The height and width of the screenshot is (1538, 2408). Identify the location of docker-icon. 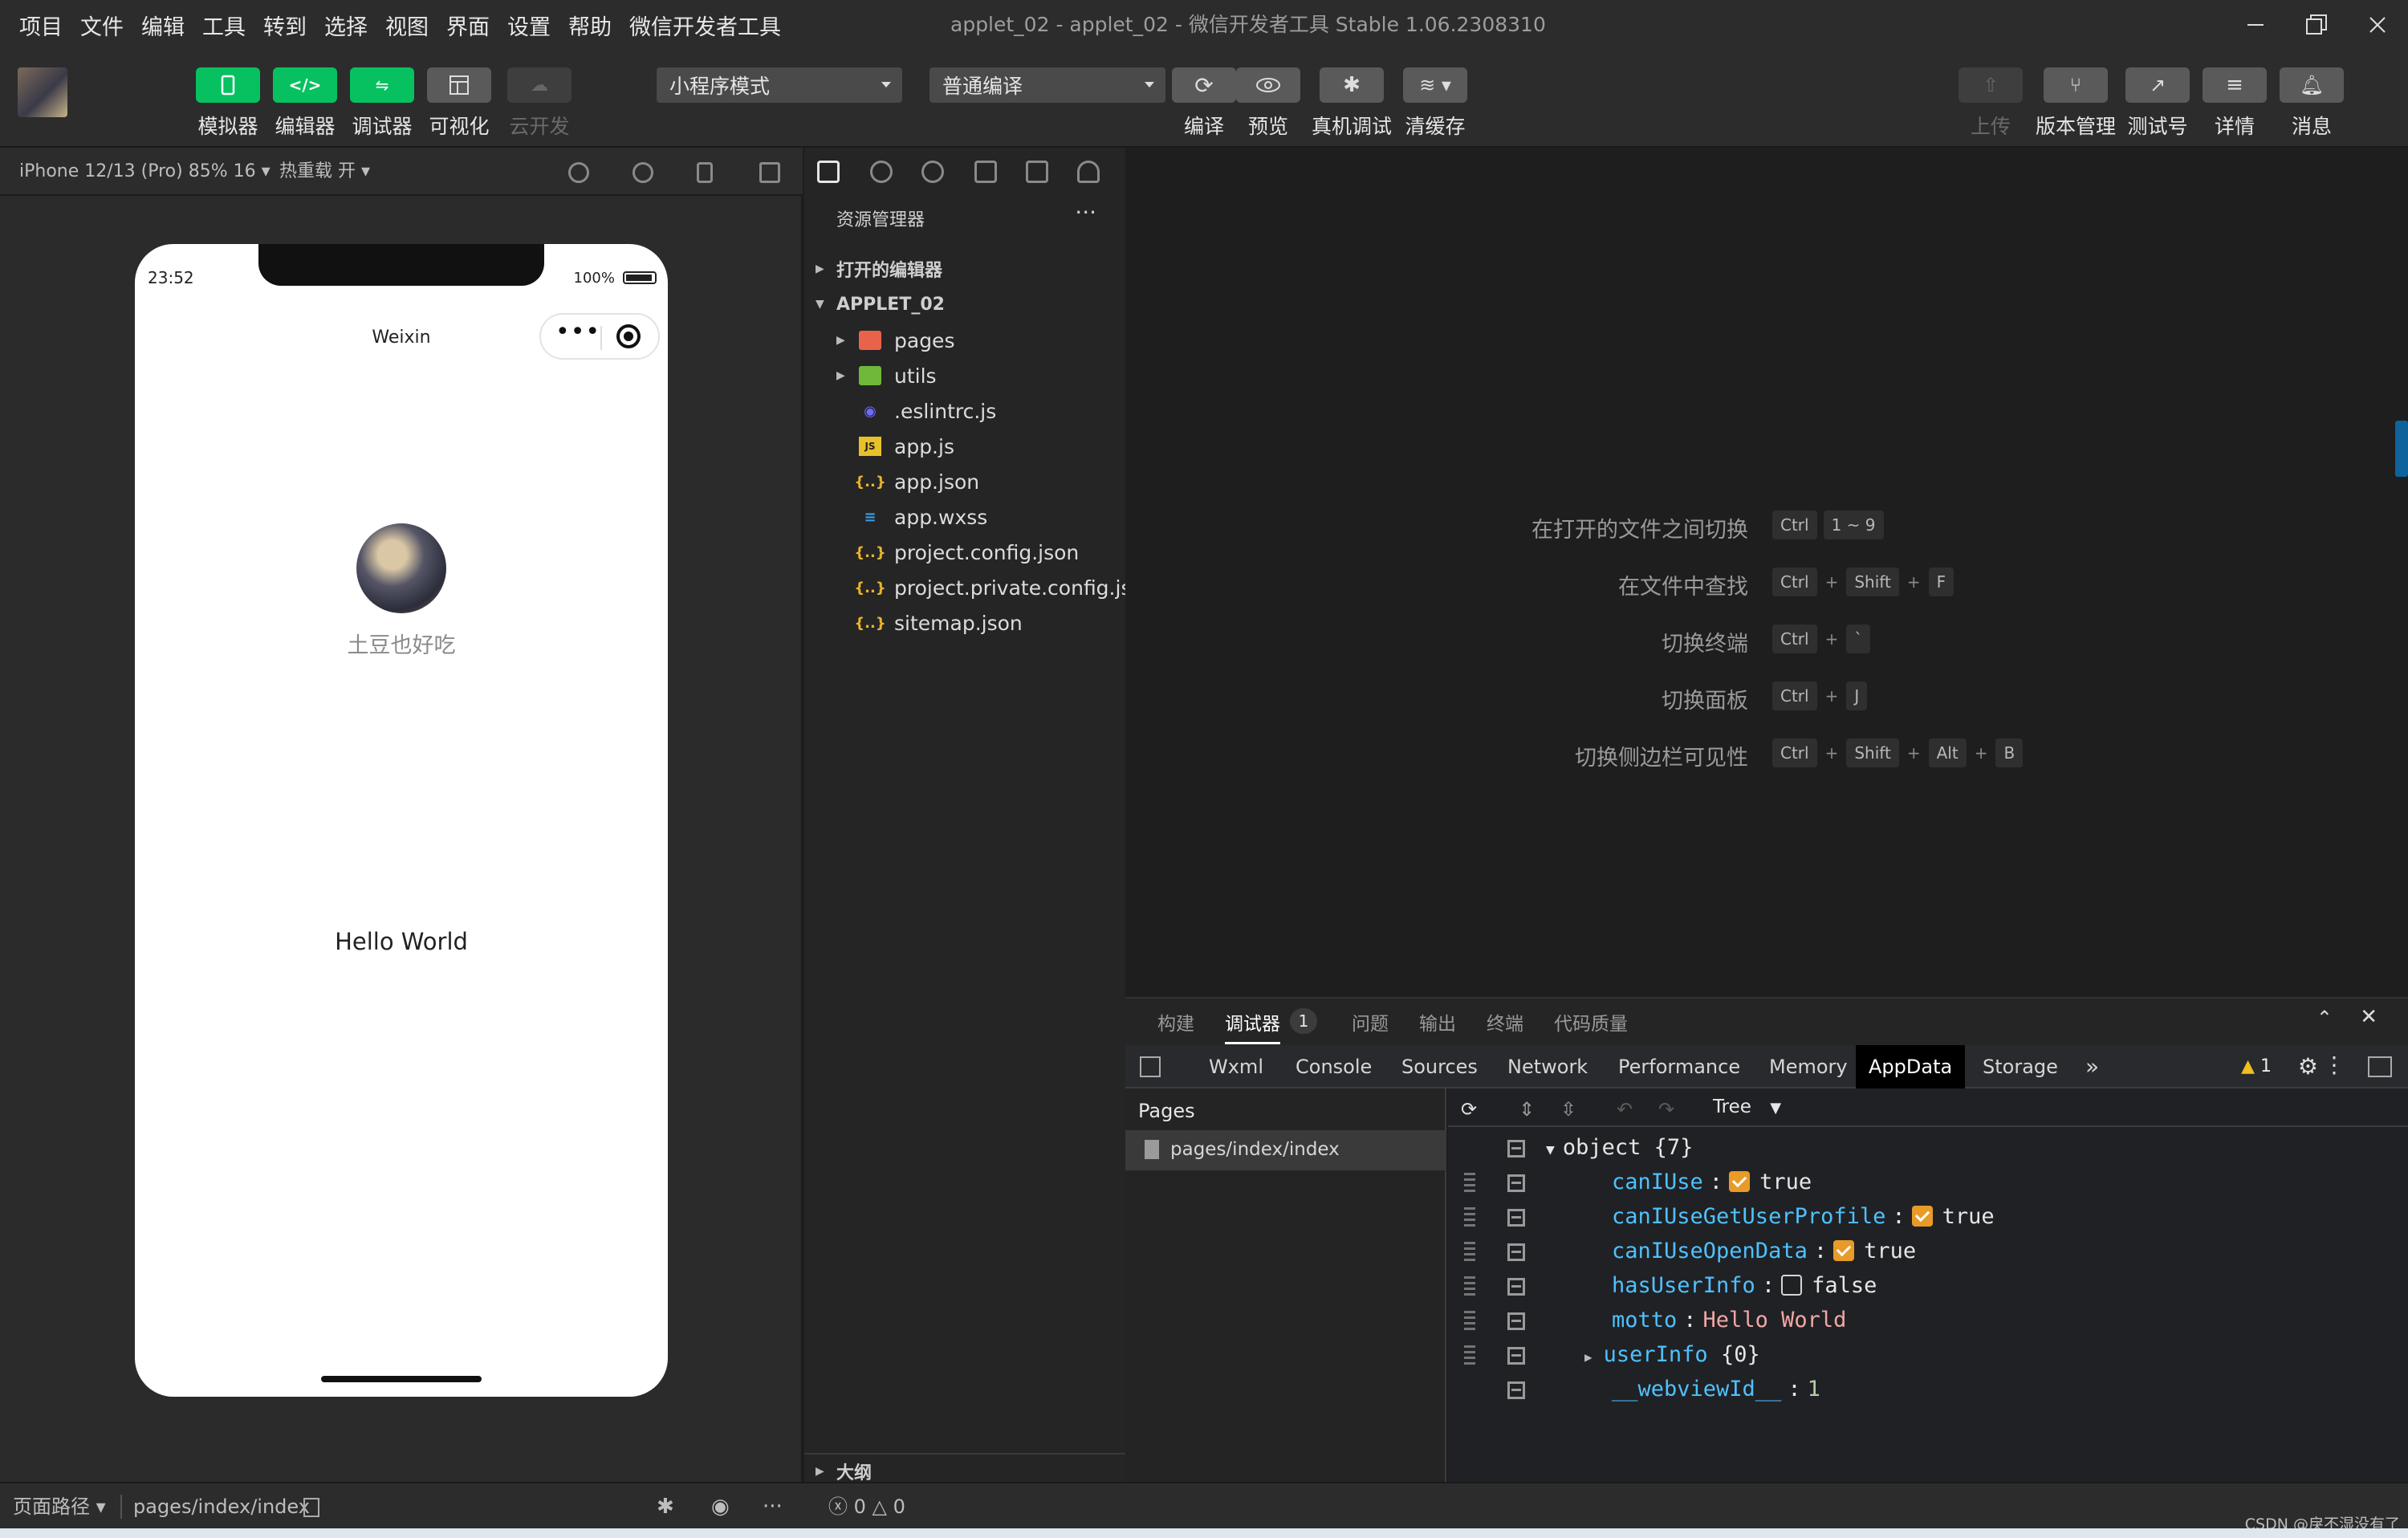
(1088, 172).